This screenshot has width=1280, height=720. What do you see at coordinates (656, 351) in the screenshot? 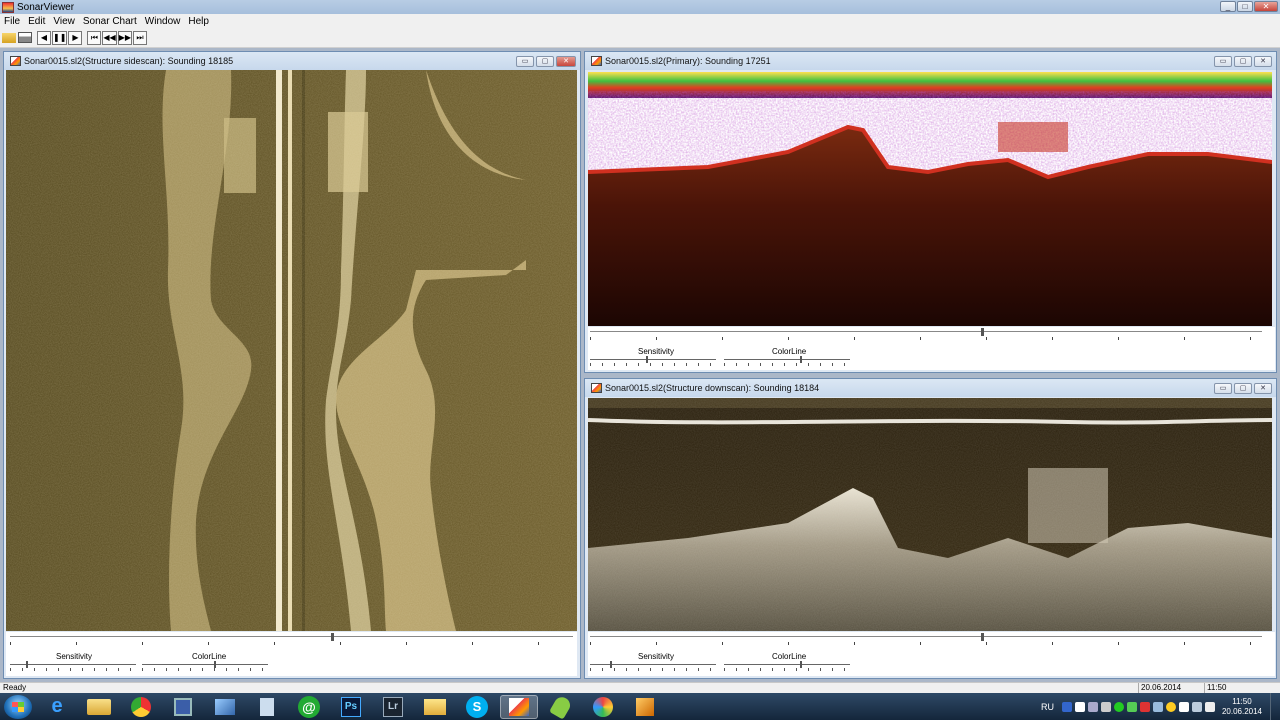
I see `primary-sensitivity-label: Sensitivity` at bounding box center [656, 351].